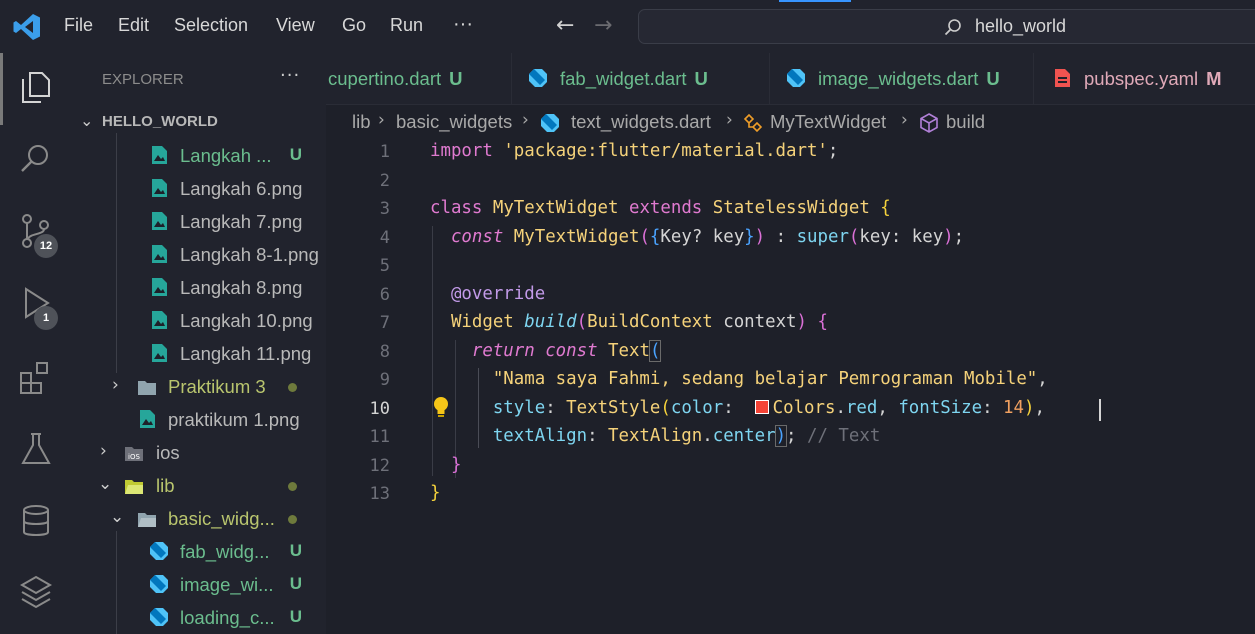 The height and width of the screenshot is (634, 1255). I want to click on forward-arrow-icon: →, so click(603, 25).